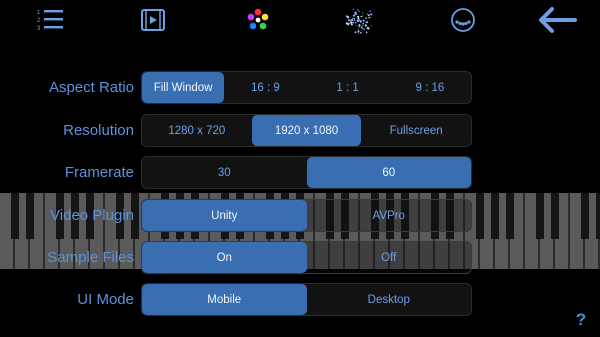  Describe the element at coordinates (183, 87) in the screenshot. I see `aspect-ratio-option-fill-window: Fill Window` at that location.